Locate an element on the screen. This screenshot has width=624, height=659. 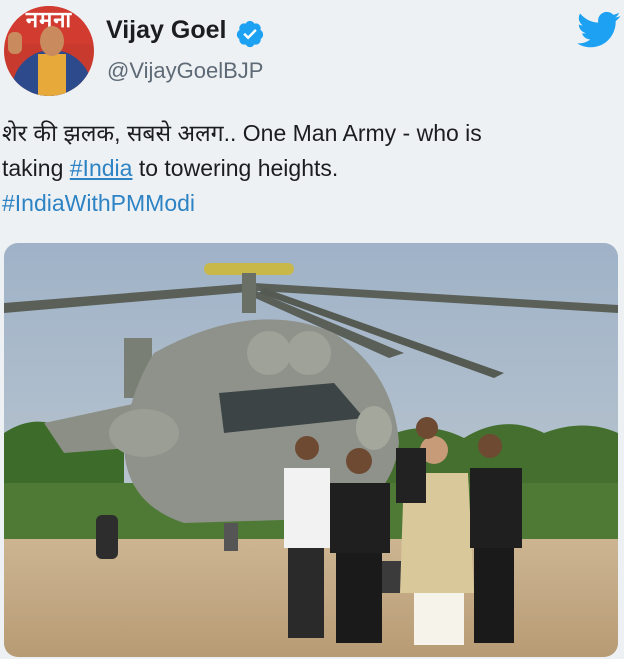
tweet-text-line-2: taking #India to towering heights. is located at coordinates (170, 168).